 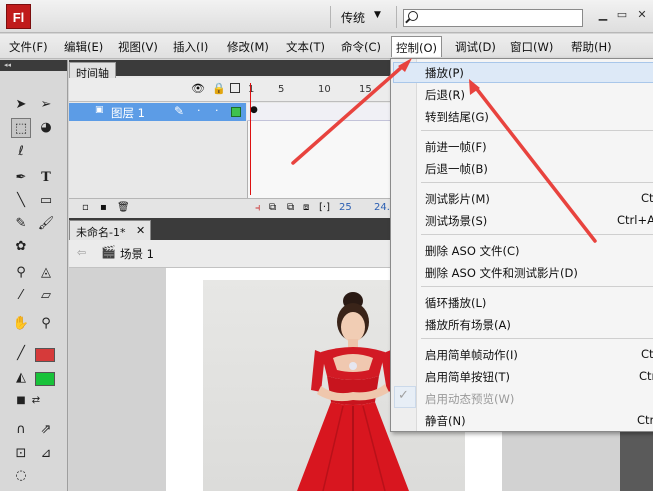 What do you see at coordinates (445, 421) in the screenshot?
I see `menu-item-mute: 静音(N)` at bounding box center [445, 421].